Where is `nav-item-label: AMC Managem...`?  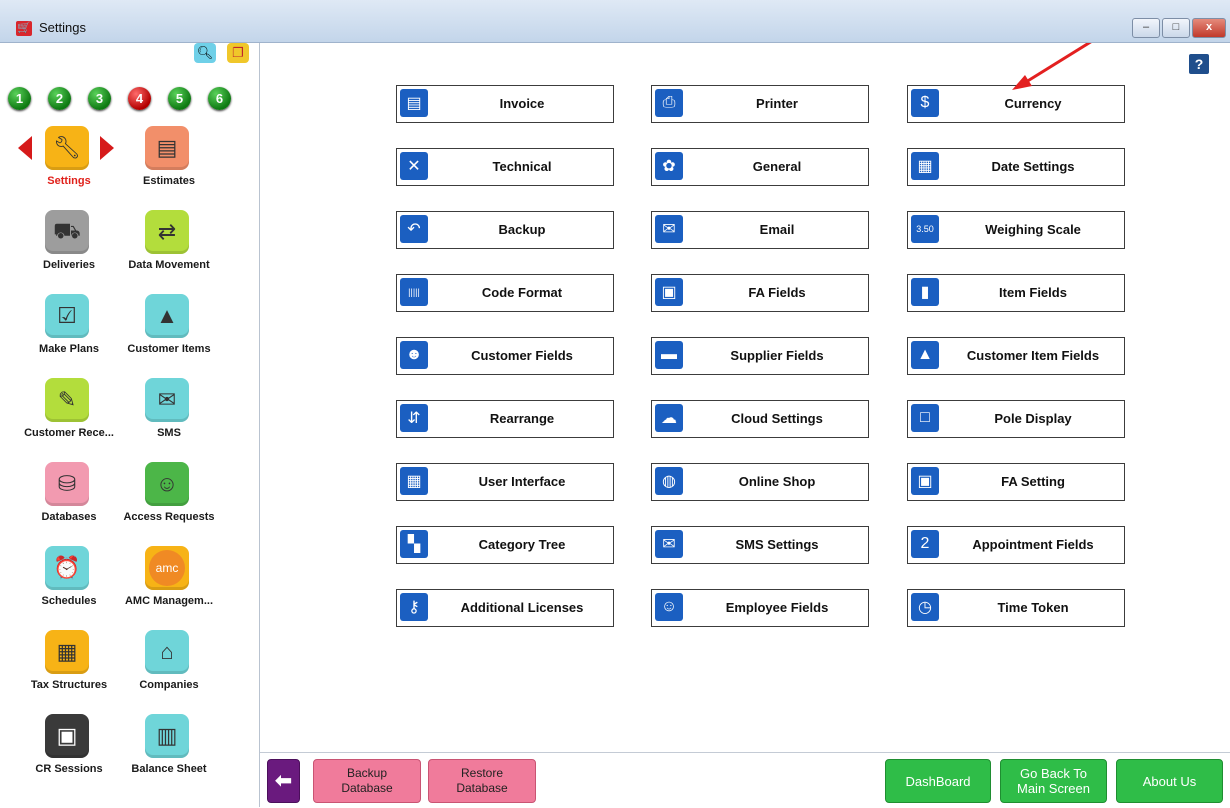
nav-item-label: AMC Managem... is located at coordinates (168, 601).